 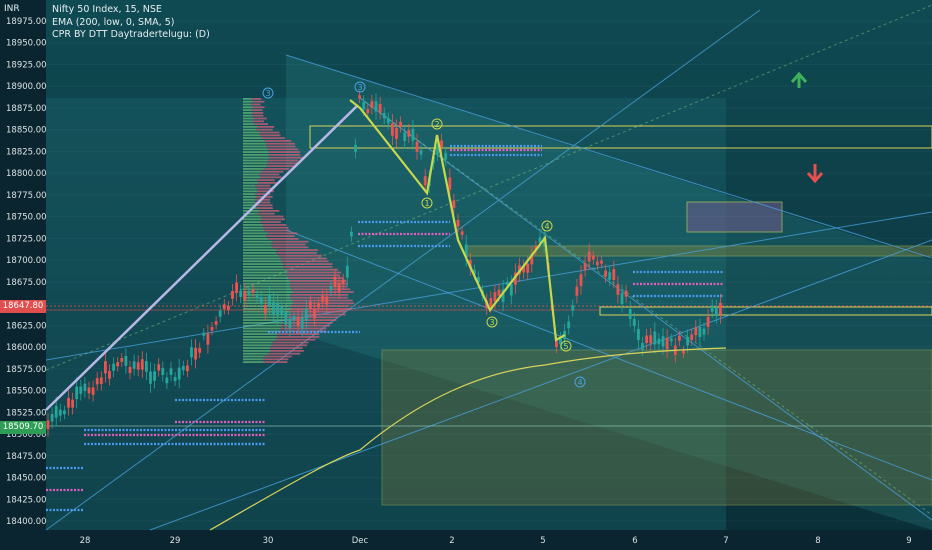 I want to click on marked-price-badge: 18509.70, so click(x=23, y=427).